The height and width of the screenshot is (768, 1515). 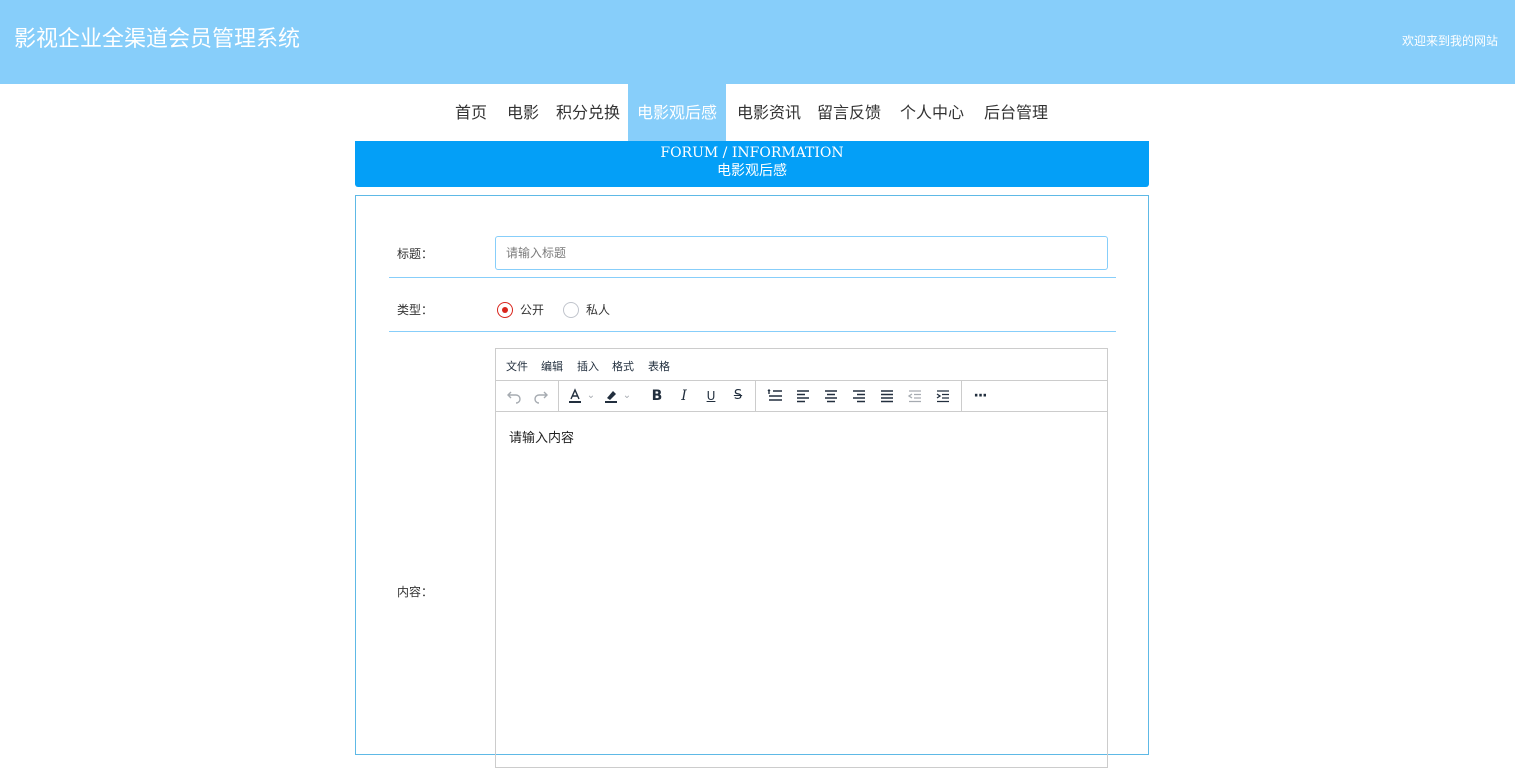 I want to click on site-title: 影视企业全渠道会员管理系统, so click(x=157, y=39).